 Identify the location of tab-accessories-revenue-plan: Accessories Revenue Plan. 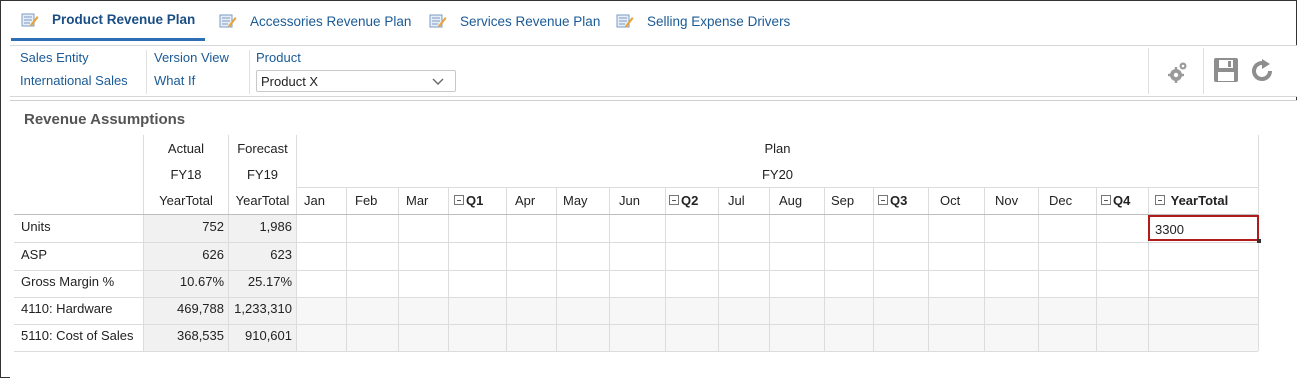
(315, 21).